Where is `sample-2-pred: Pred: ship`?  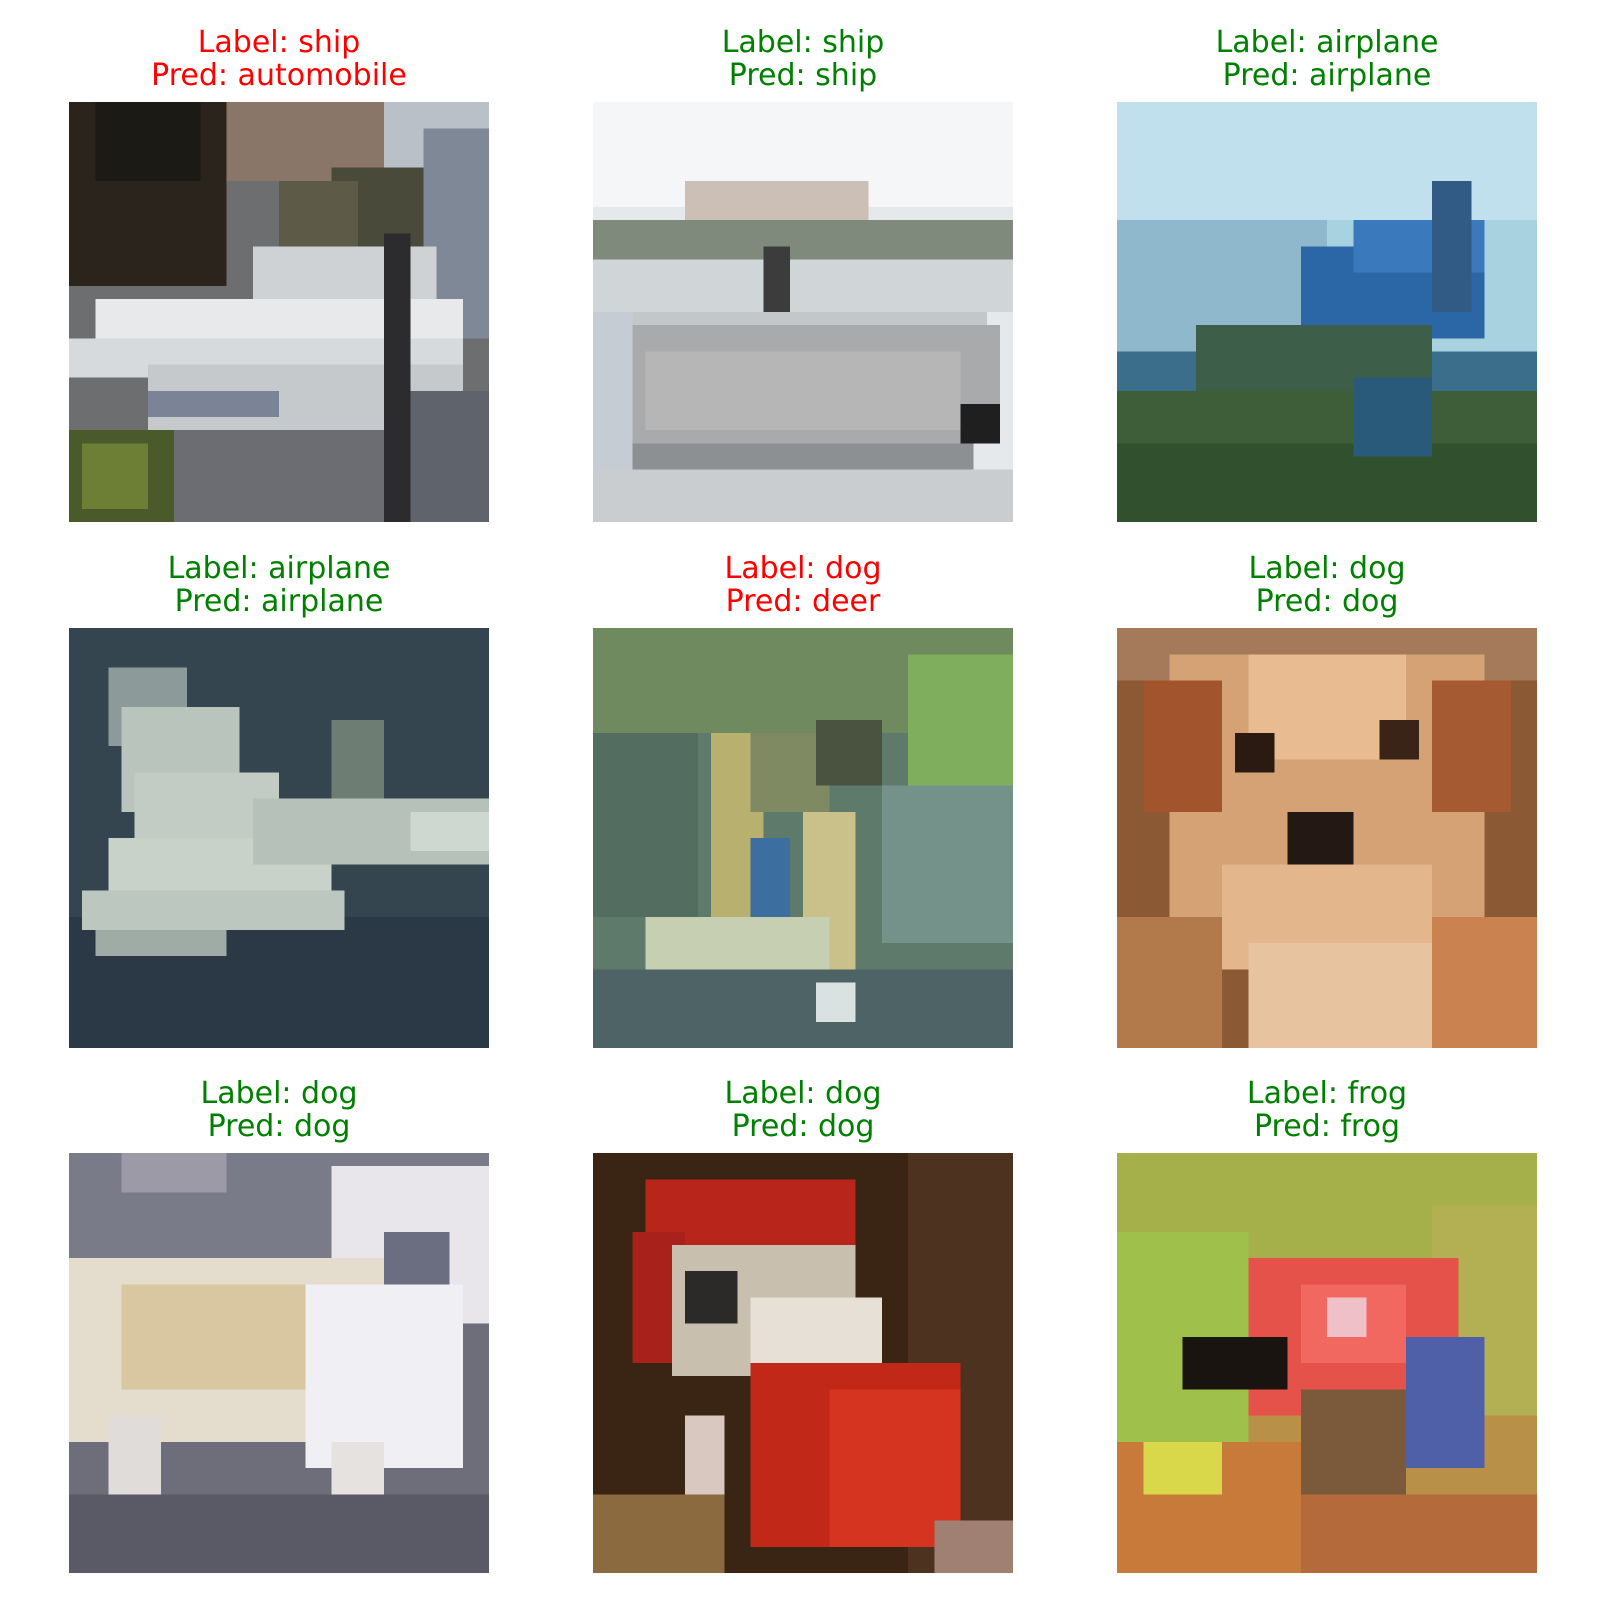
sample-2-pred: Pred: ship is located at coordinates (803, 75).